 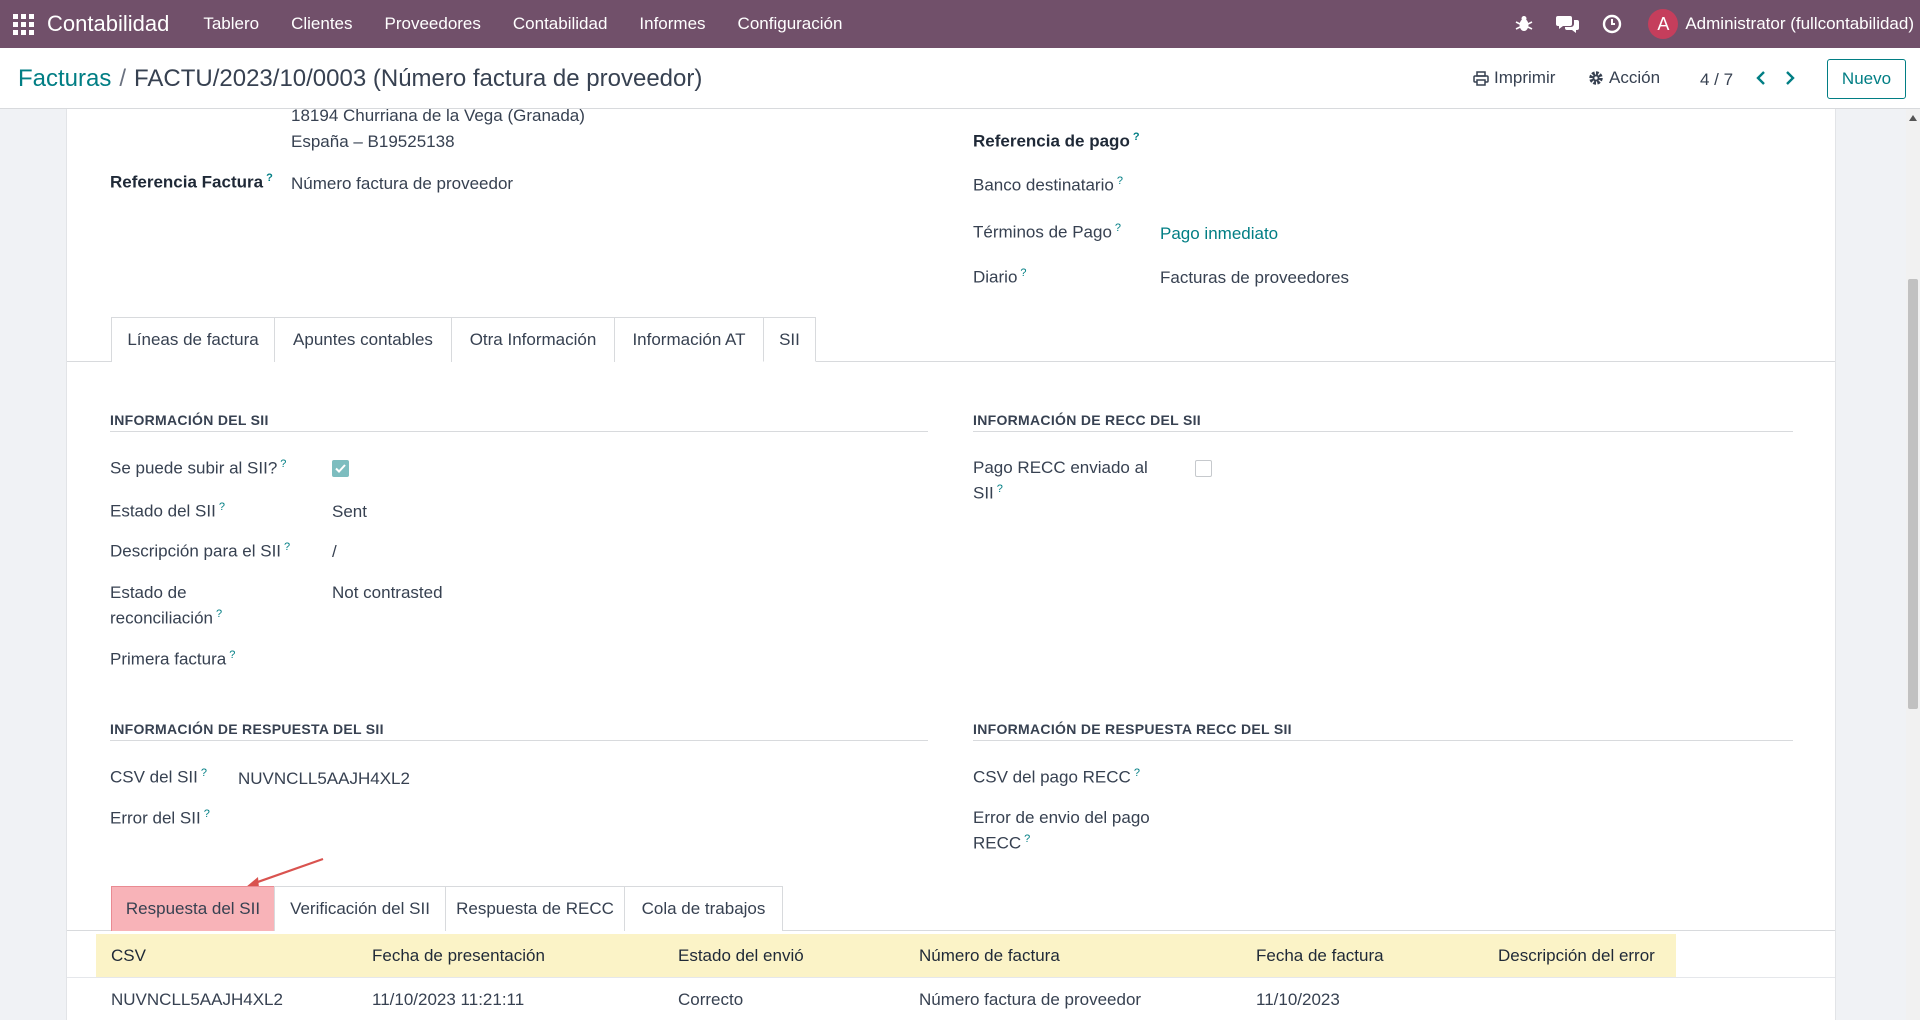 I want to click on tab-informacion-at: Información AT, so click(x=689, y=339).